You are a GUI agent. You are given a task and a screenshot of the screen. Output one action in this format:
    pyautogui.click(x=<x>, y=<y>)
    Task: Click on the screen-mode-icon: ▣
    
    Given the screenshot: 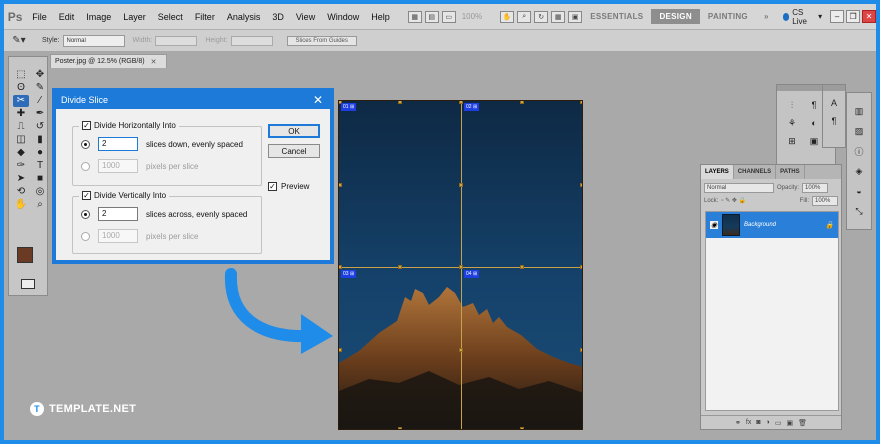 What is the action you would take?
    pyautogui.click(x=575, y=16)
    